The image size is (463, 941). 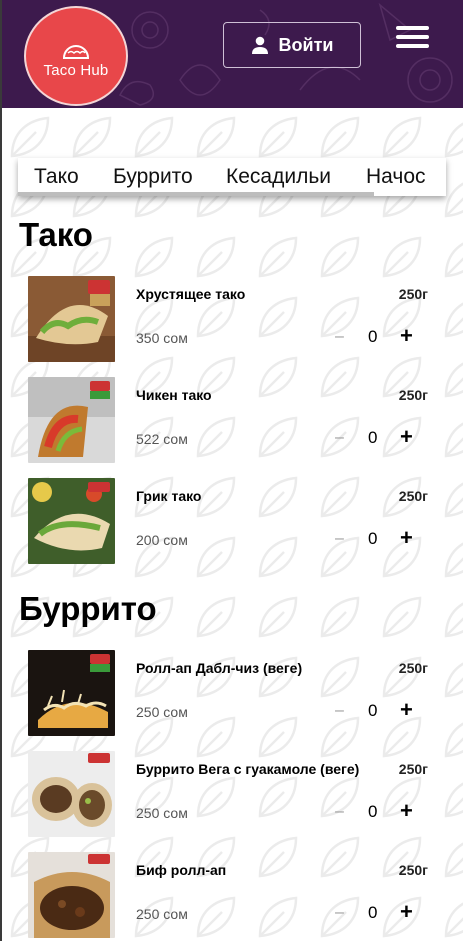 I want to click on category-tabs: Тако Буррито Кесадильи Начос, so click(x=232, y=177).